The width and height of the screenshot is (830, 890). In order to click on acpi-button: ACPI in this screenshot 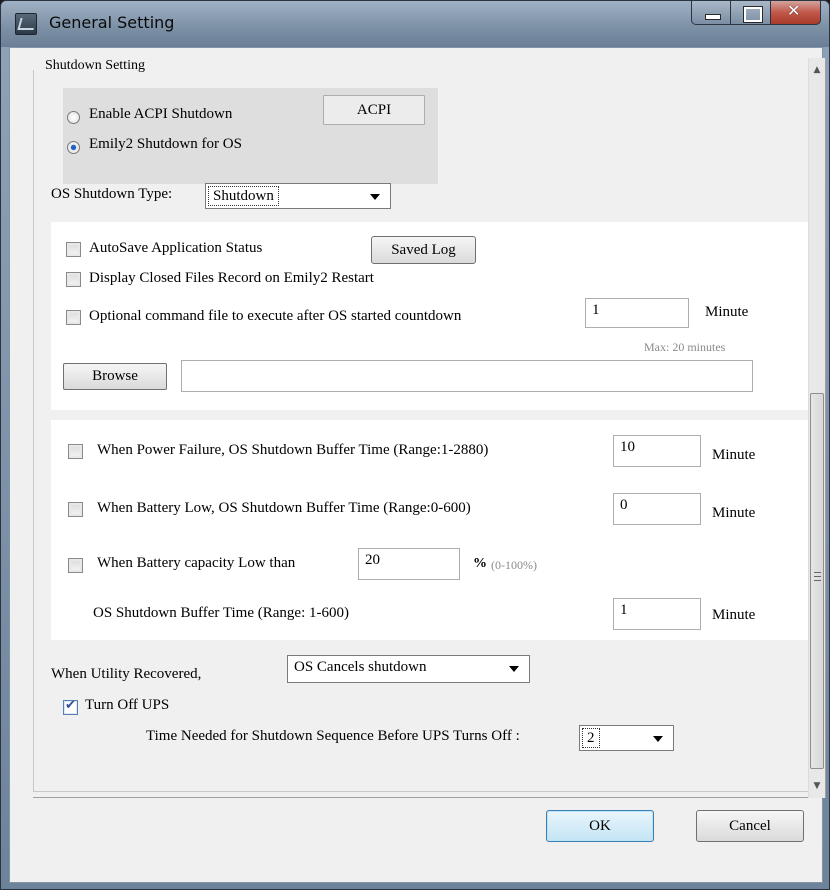, I will do `click(374, 110)`.